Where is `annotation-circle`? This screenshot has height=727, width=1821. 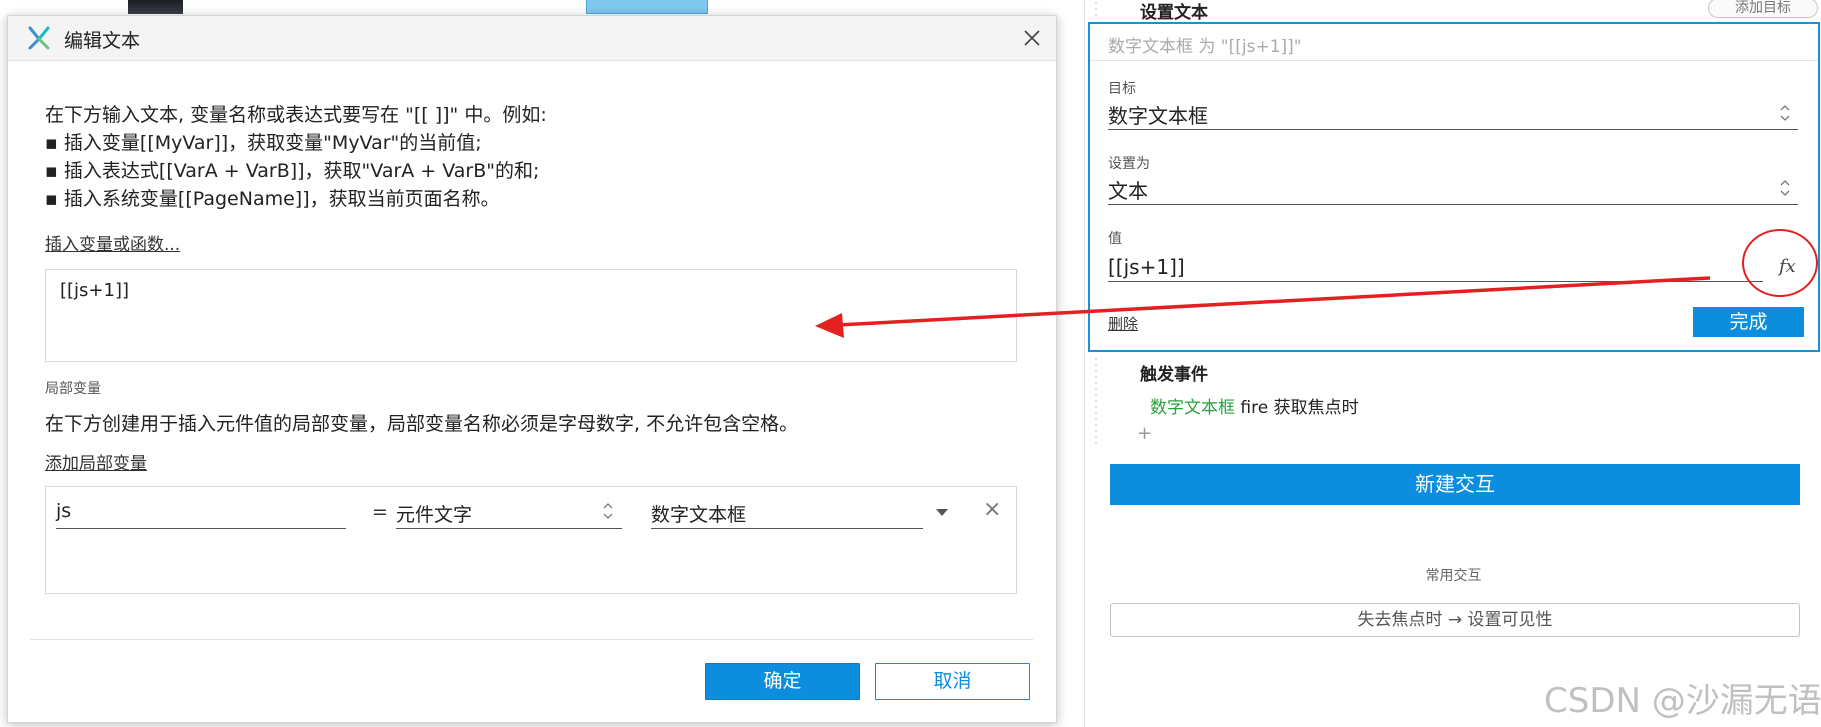
annotation-circle is located at coordinates (1780, 263).